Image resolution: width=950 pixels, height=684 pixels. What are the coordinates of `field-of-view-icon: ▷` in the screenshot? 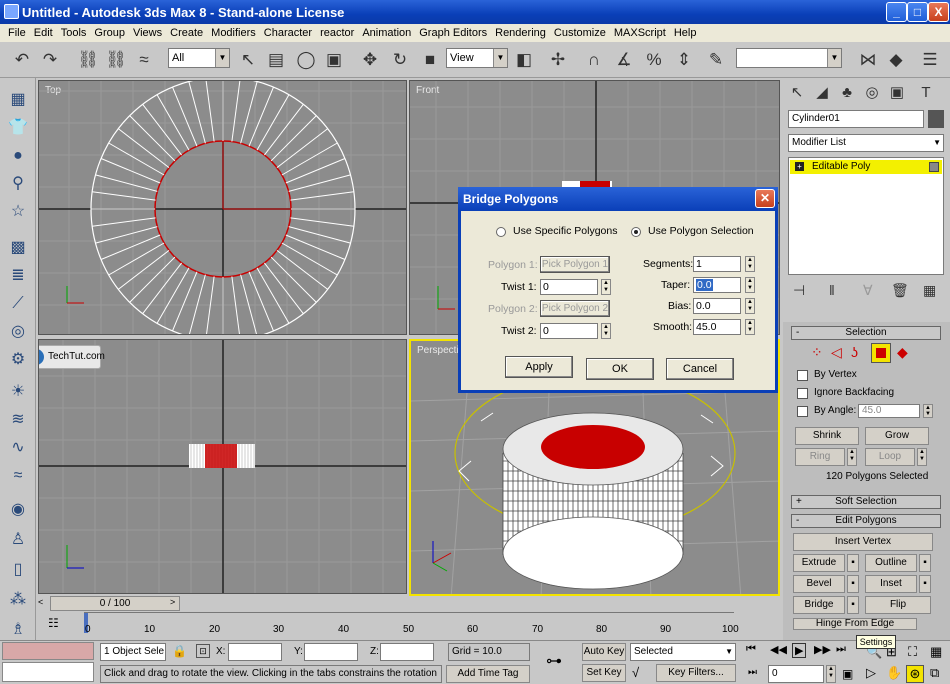 It's located at (871, 673).